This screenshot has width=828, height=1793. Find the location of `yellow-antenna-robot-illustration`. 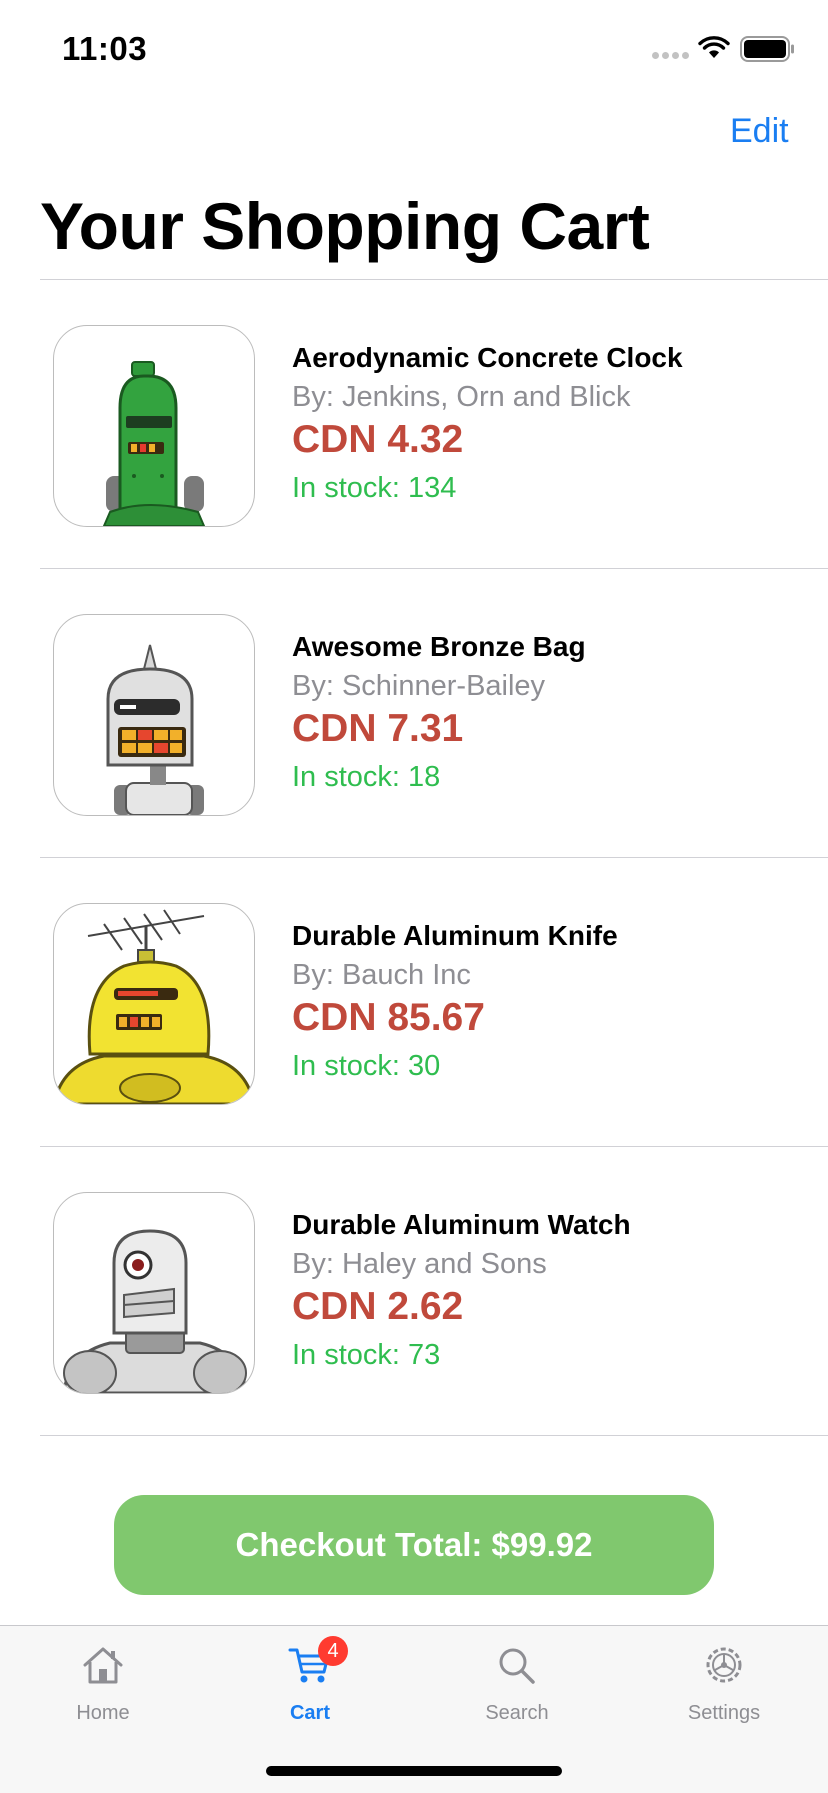

yellow-antenna-robot-illustration is located at coordinates (154, 1006).